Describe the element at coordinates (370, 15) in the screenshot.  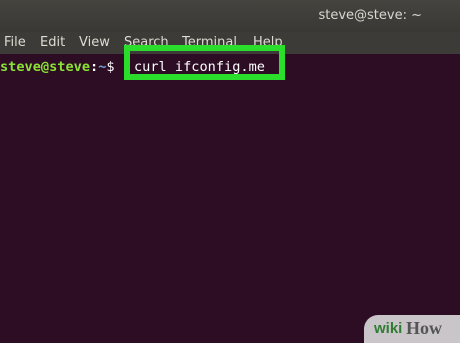
I see `window-title: steve@steve: ~` at that location.